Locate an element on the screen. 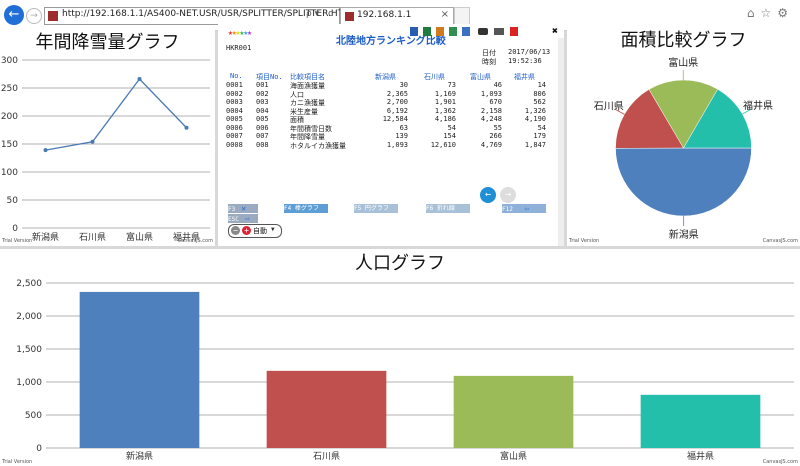  chevron-down-icon: ▼ is located at coordinates (273, 229).